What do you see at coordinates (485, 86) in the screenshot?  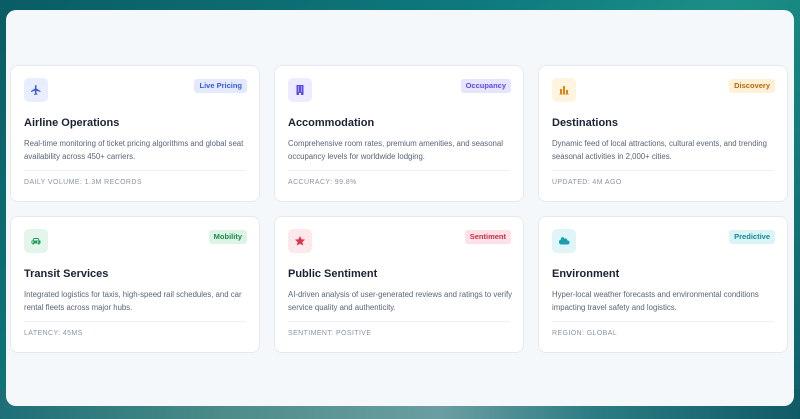 I see `status-badge: Occupancy` at bounding box center [485, 86].